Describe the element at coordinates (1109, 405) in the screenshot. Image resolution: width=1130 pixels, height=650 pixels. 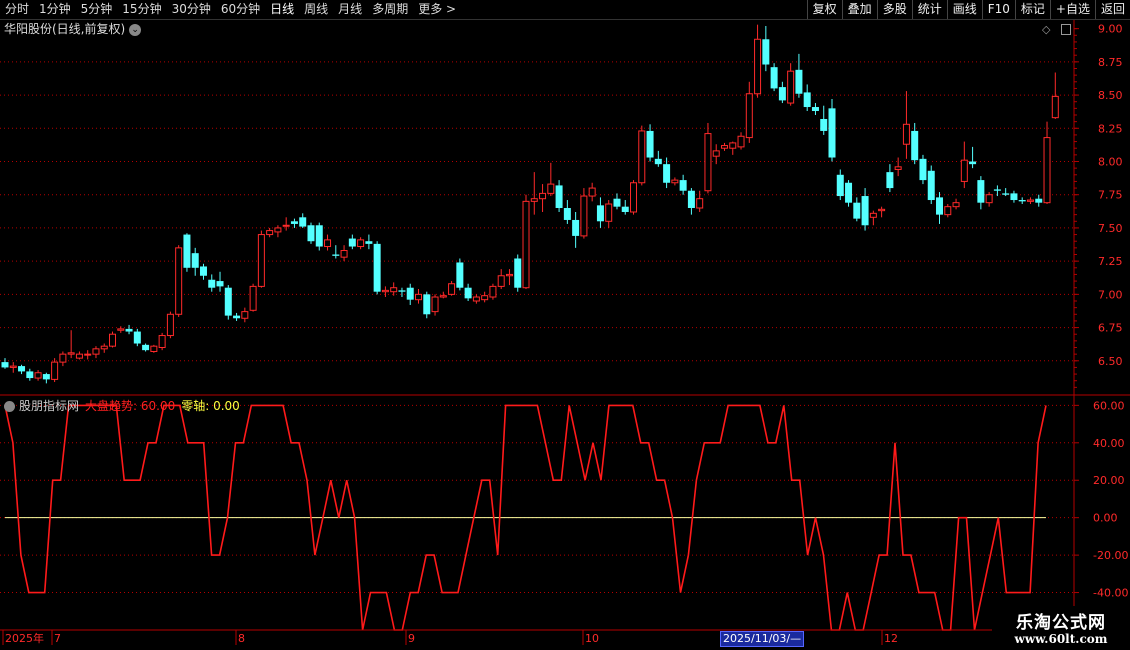
I see `indicator-tick-label: 60.00` at that location.